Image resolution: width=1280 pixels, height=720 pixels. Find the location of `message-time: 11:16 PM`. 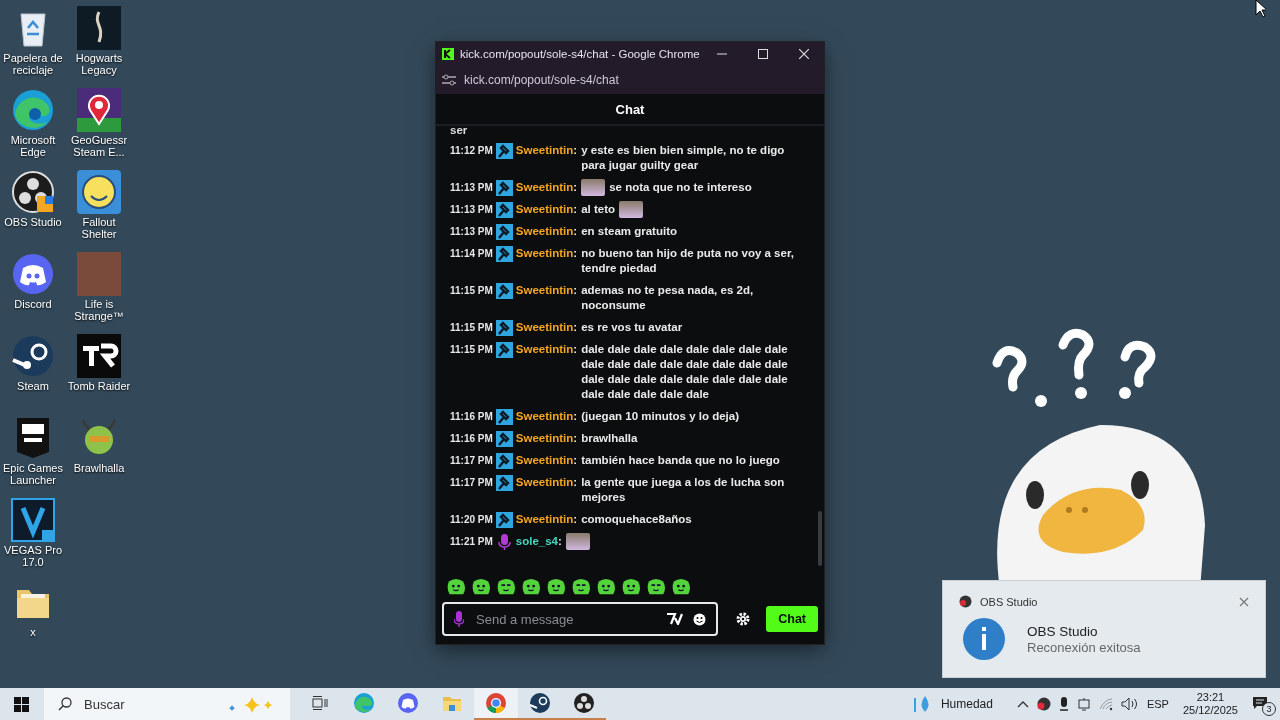

message-time: 11:16 PM is located at coordinates (471, 417).